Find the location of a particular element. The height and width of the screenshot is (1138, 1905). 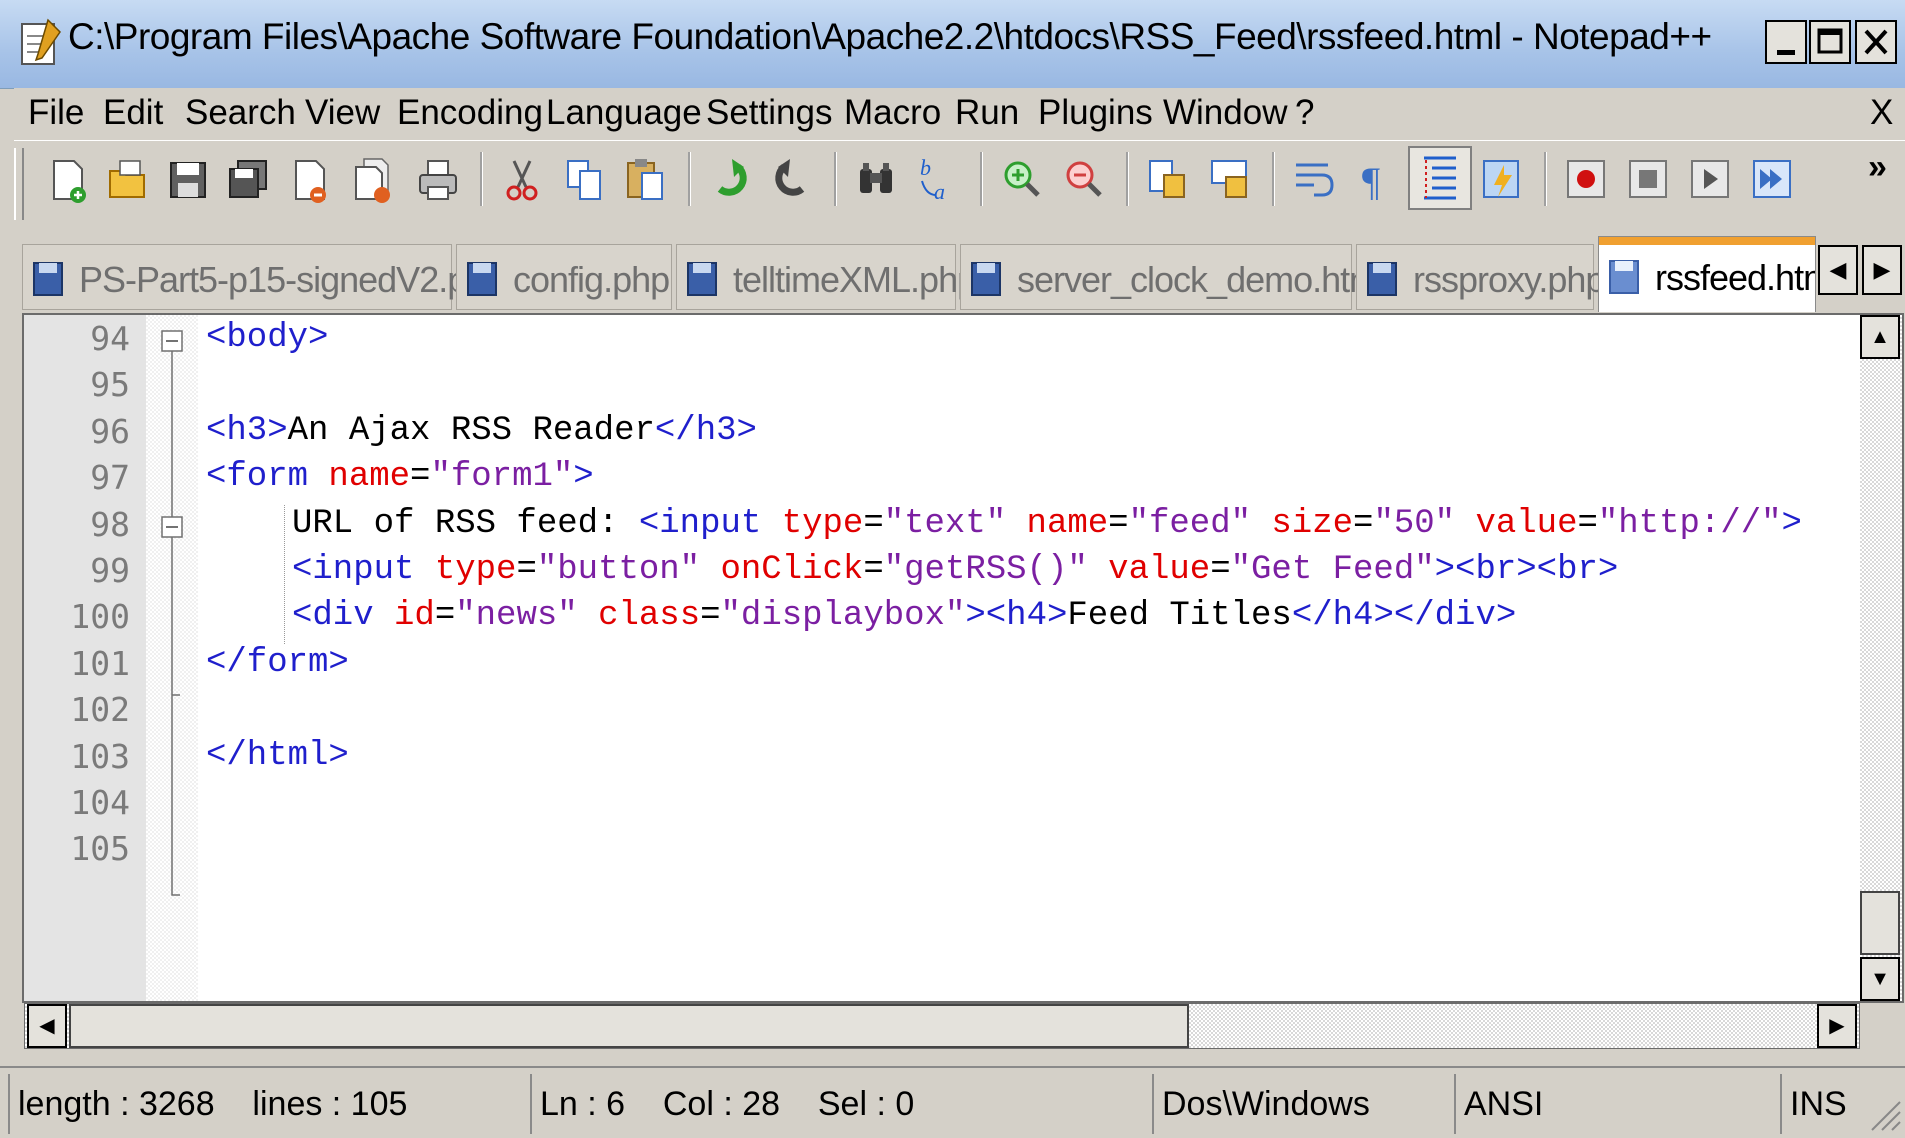

menu-plugins: Plugins is located at coordinates (1095, 113).